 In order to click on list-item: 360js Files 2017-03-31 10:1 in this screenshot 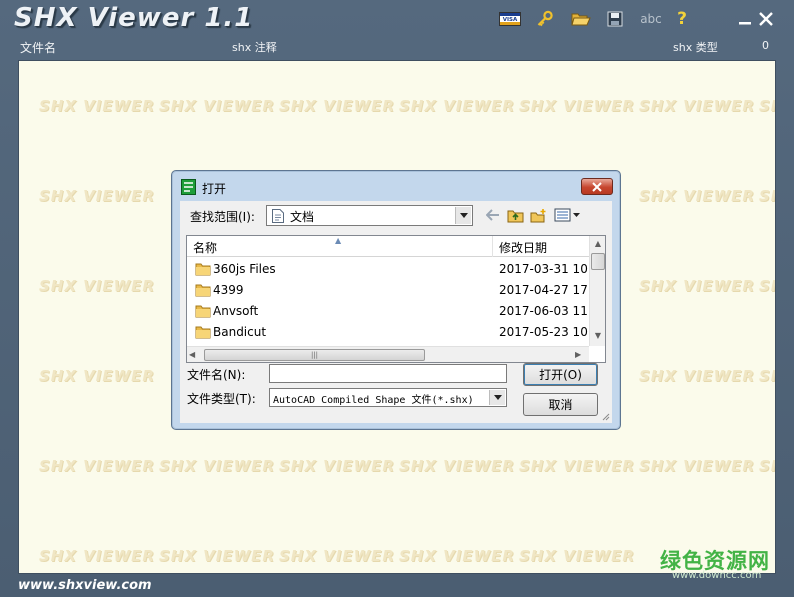, I will do `click(388, 269)`.